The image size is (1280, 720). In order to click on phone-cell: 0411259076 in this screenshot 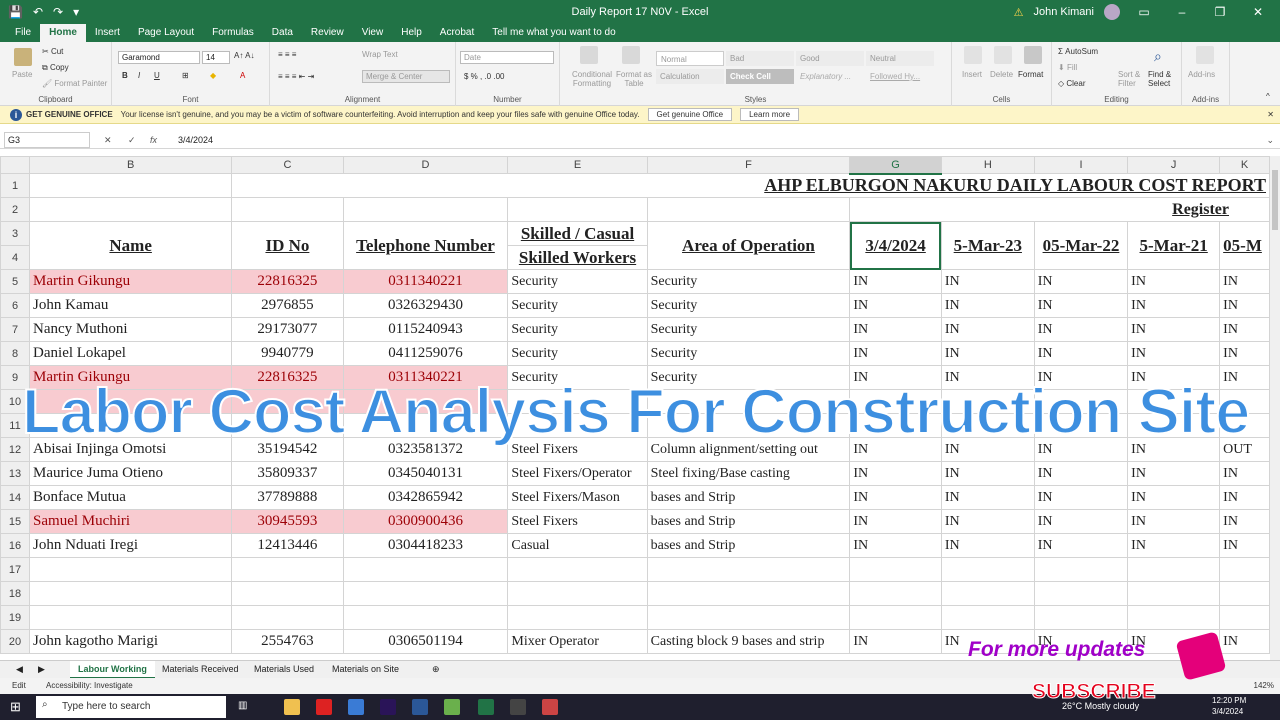, I will do `click(425, 353)`.